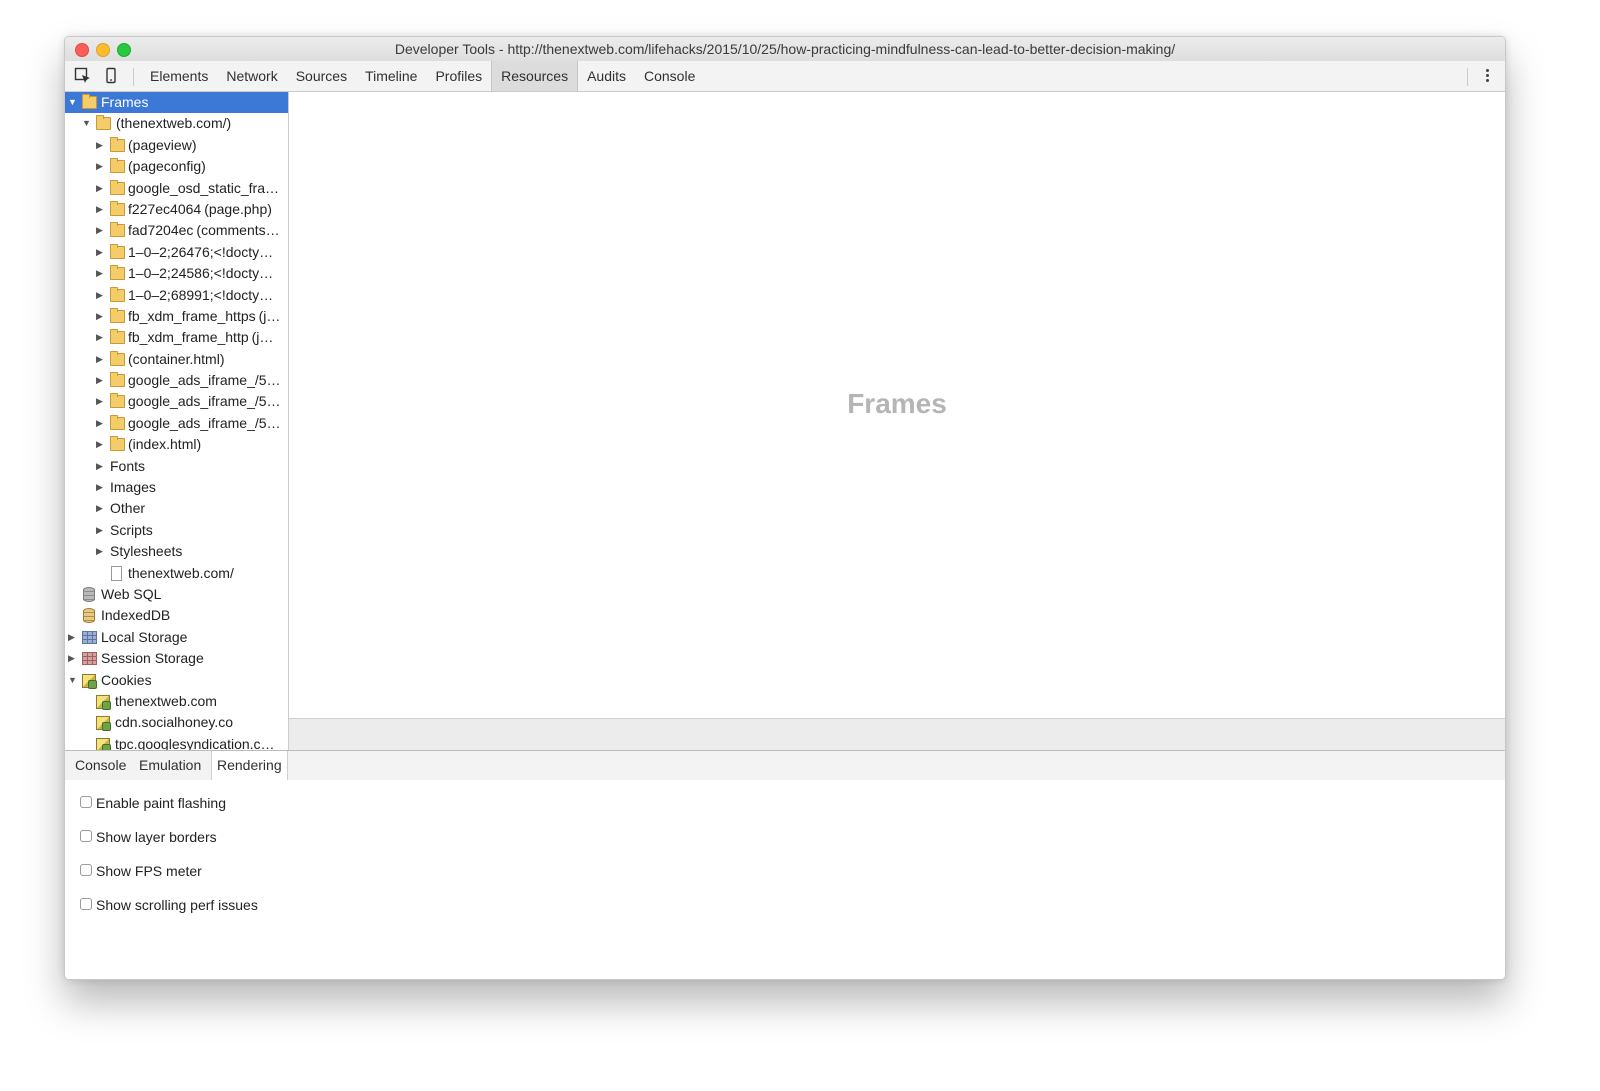 Image resolution: width=1600 pixels, height=1091 pixels. What do you see at coordinates (156, 837) in the screenshot?
I see `option-label: Show layer borders` at bounding box center [156, 837].